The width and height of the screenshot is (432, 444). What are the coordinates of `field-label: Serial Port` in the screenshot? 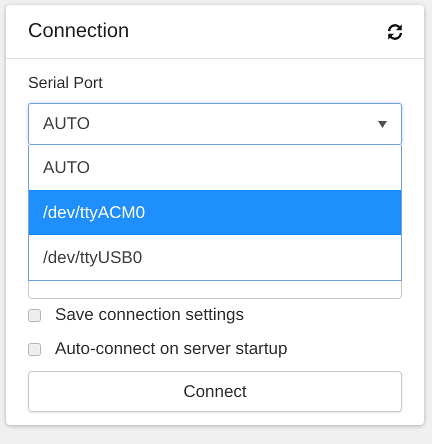 It's located at (66, 84).